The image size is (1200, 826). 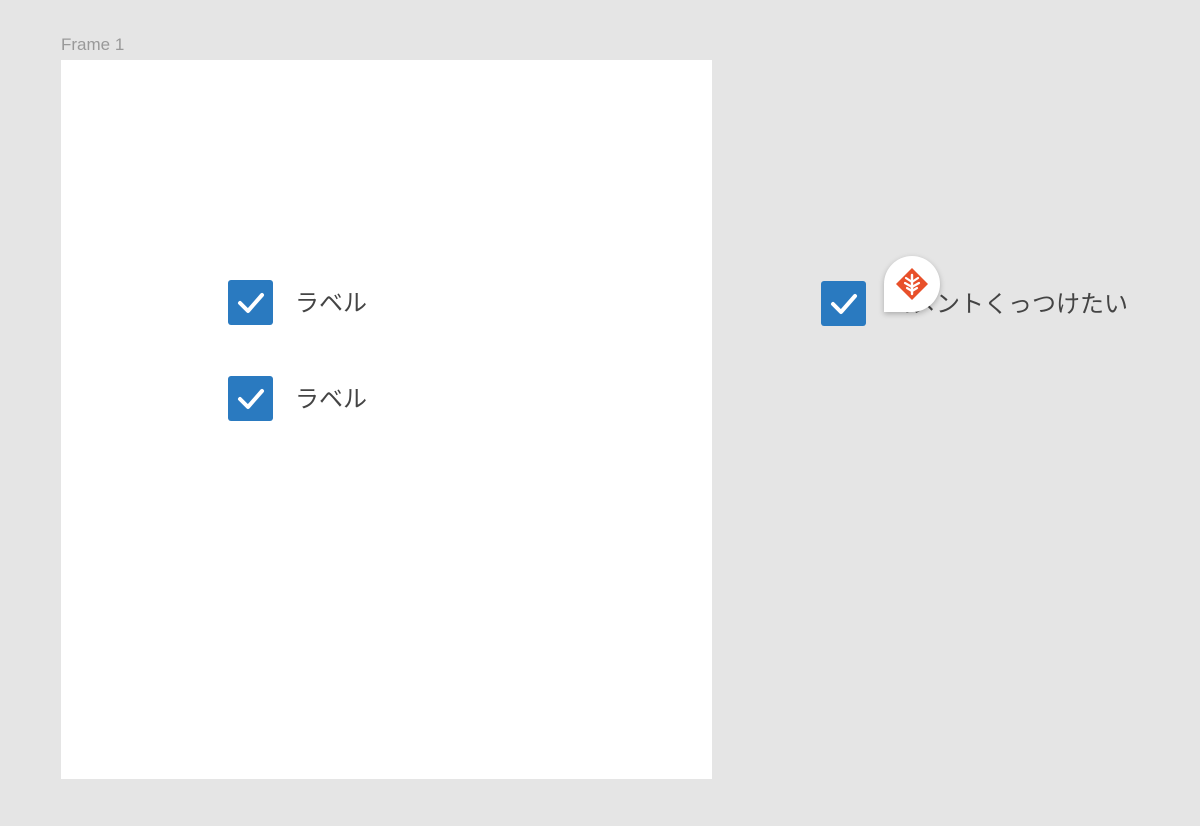 I want to click on checkbox-row: コメントくっつけたい, so click(x=974, y=303).